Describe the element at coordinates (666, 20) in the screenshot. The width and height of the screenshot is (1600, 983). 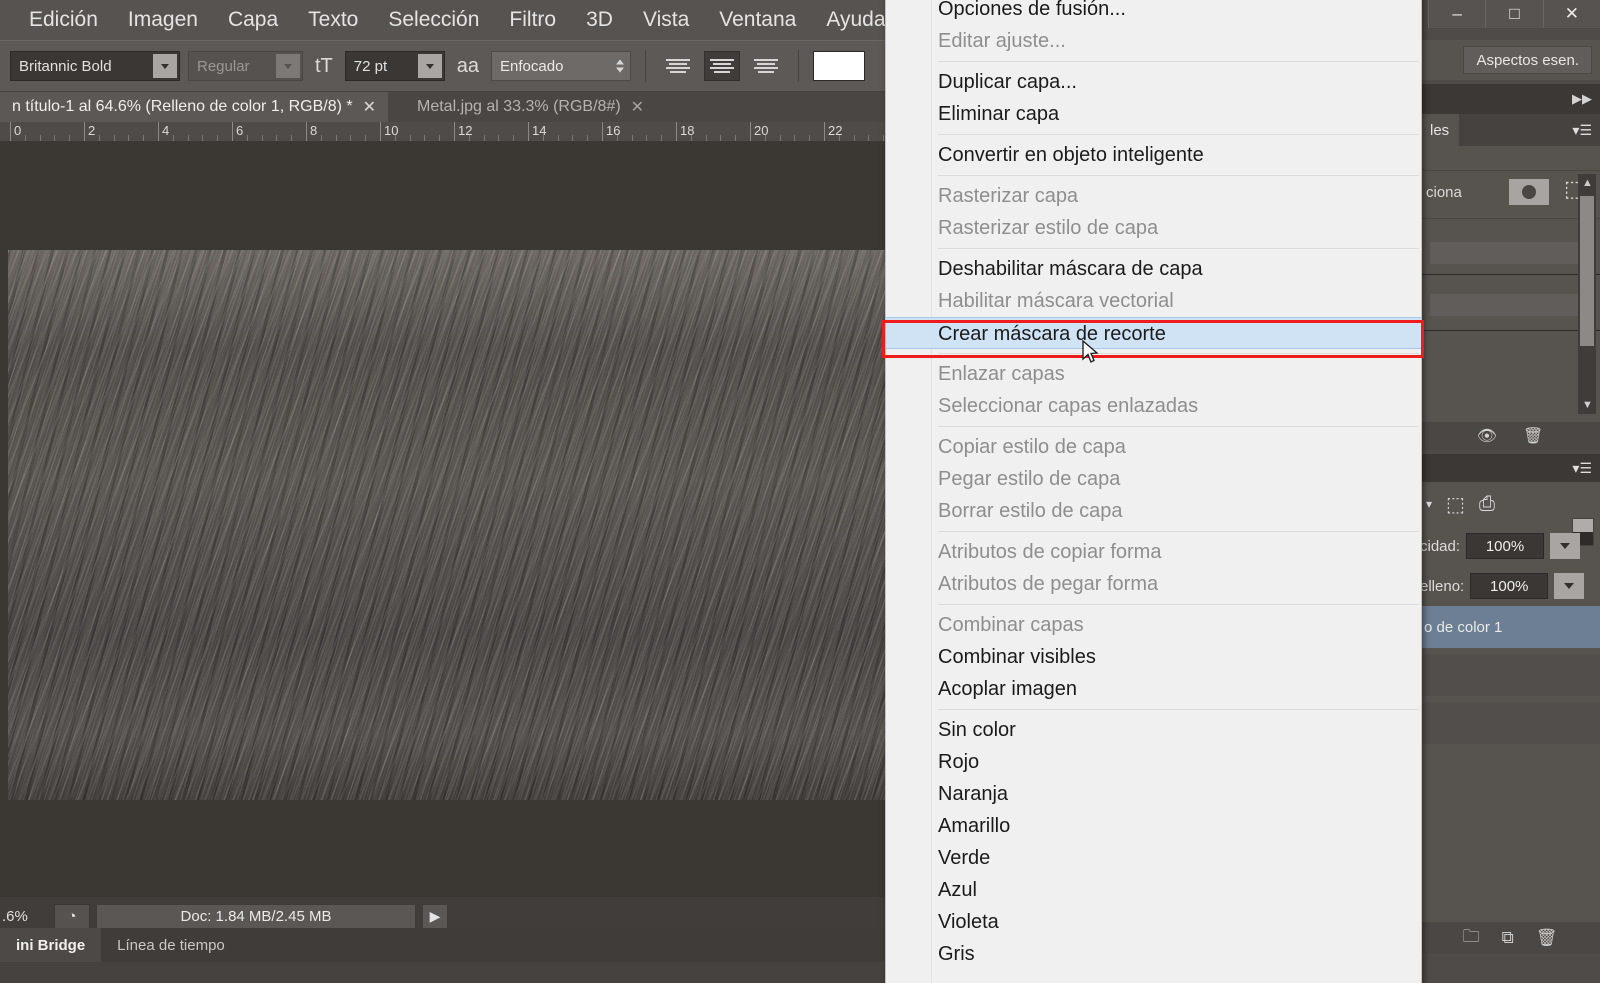
I see `menubar-item-vista: Vista` at that location.